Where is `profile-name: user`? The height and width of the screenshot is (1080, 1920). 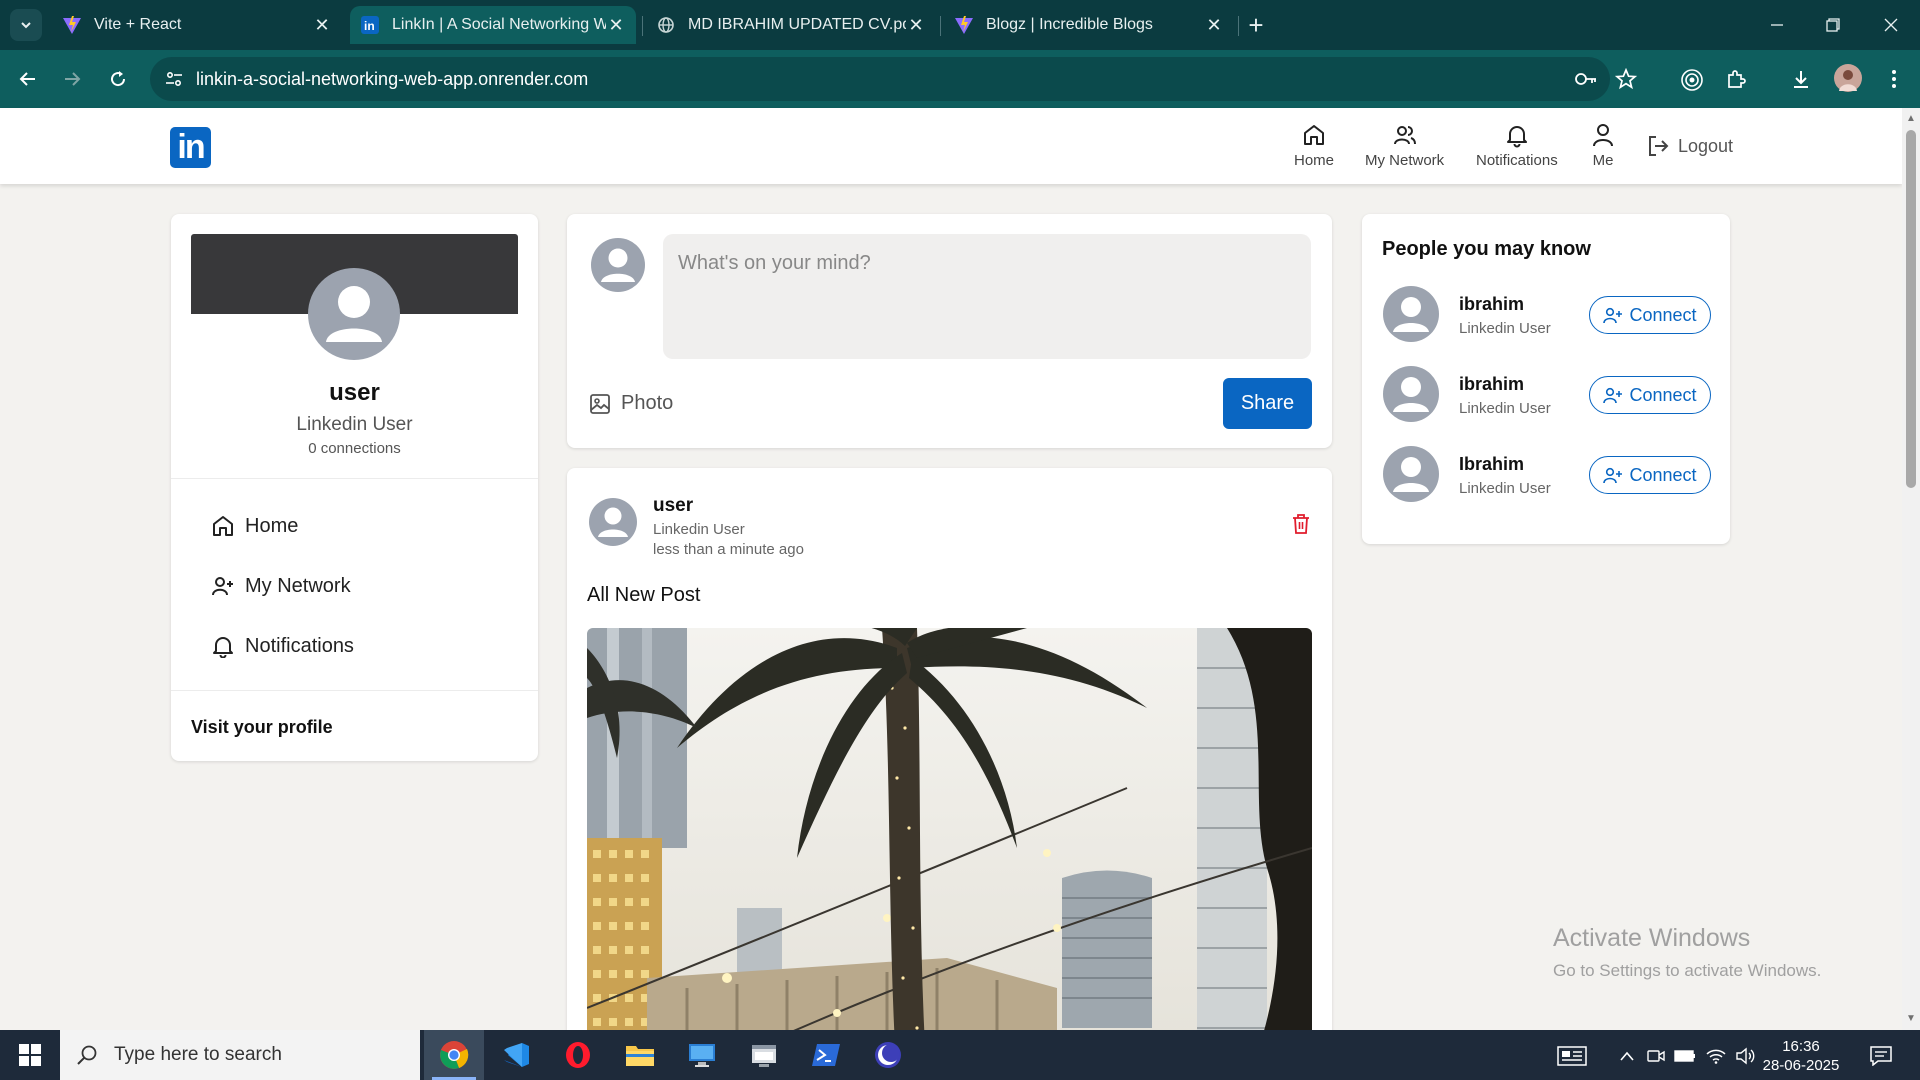
profile-name: user is located at coordinates (354, 393).